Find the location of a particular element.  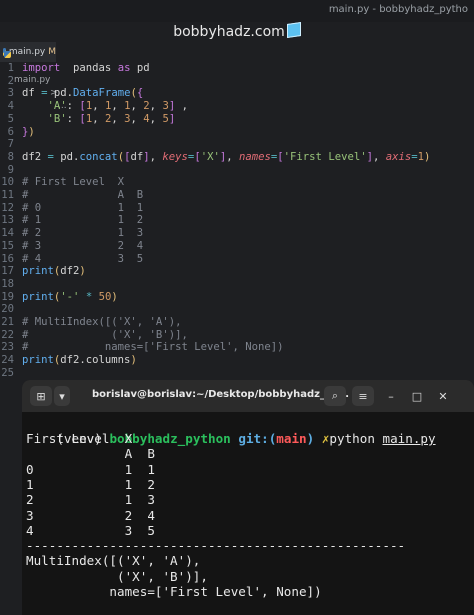

line-number: 14 is located at coordinates (7, 233).